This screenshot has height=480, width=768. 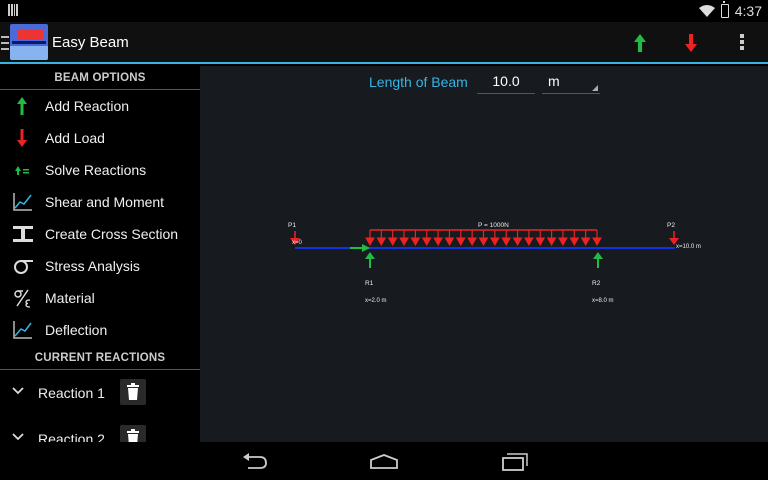 I want to click on add-reaction-button, so click(x=640, y=43).